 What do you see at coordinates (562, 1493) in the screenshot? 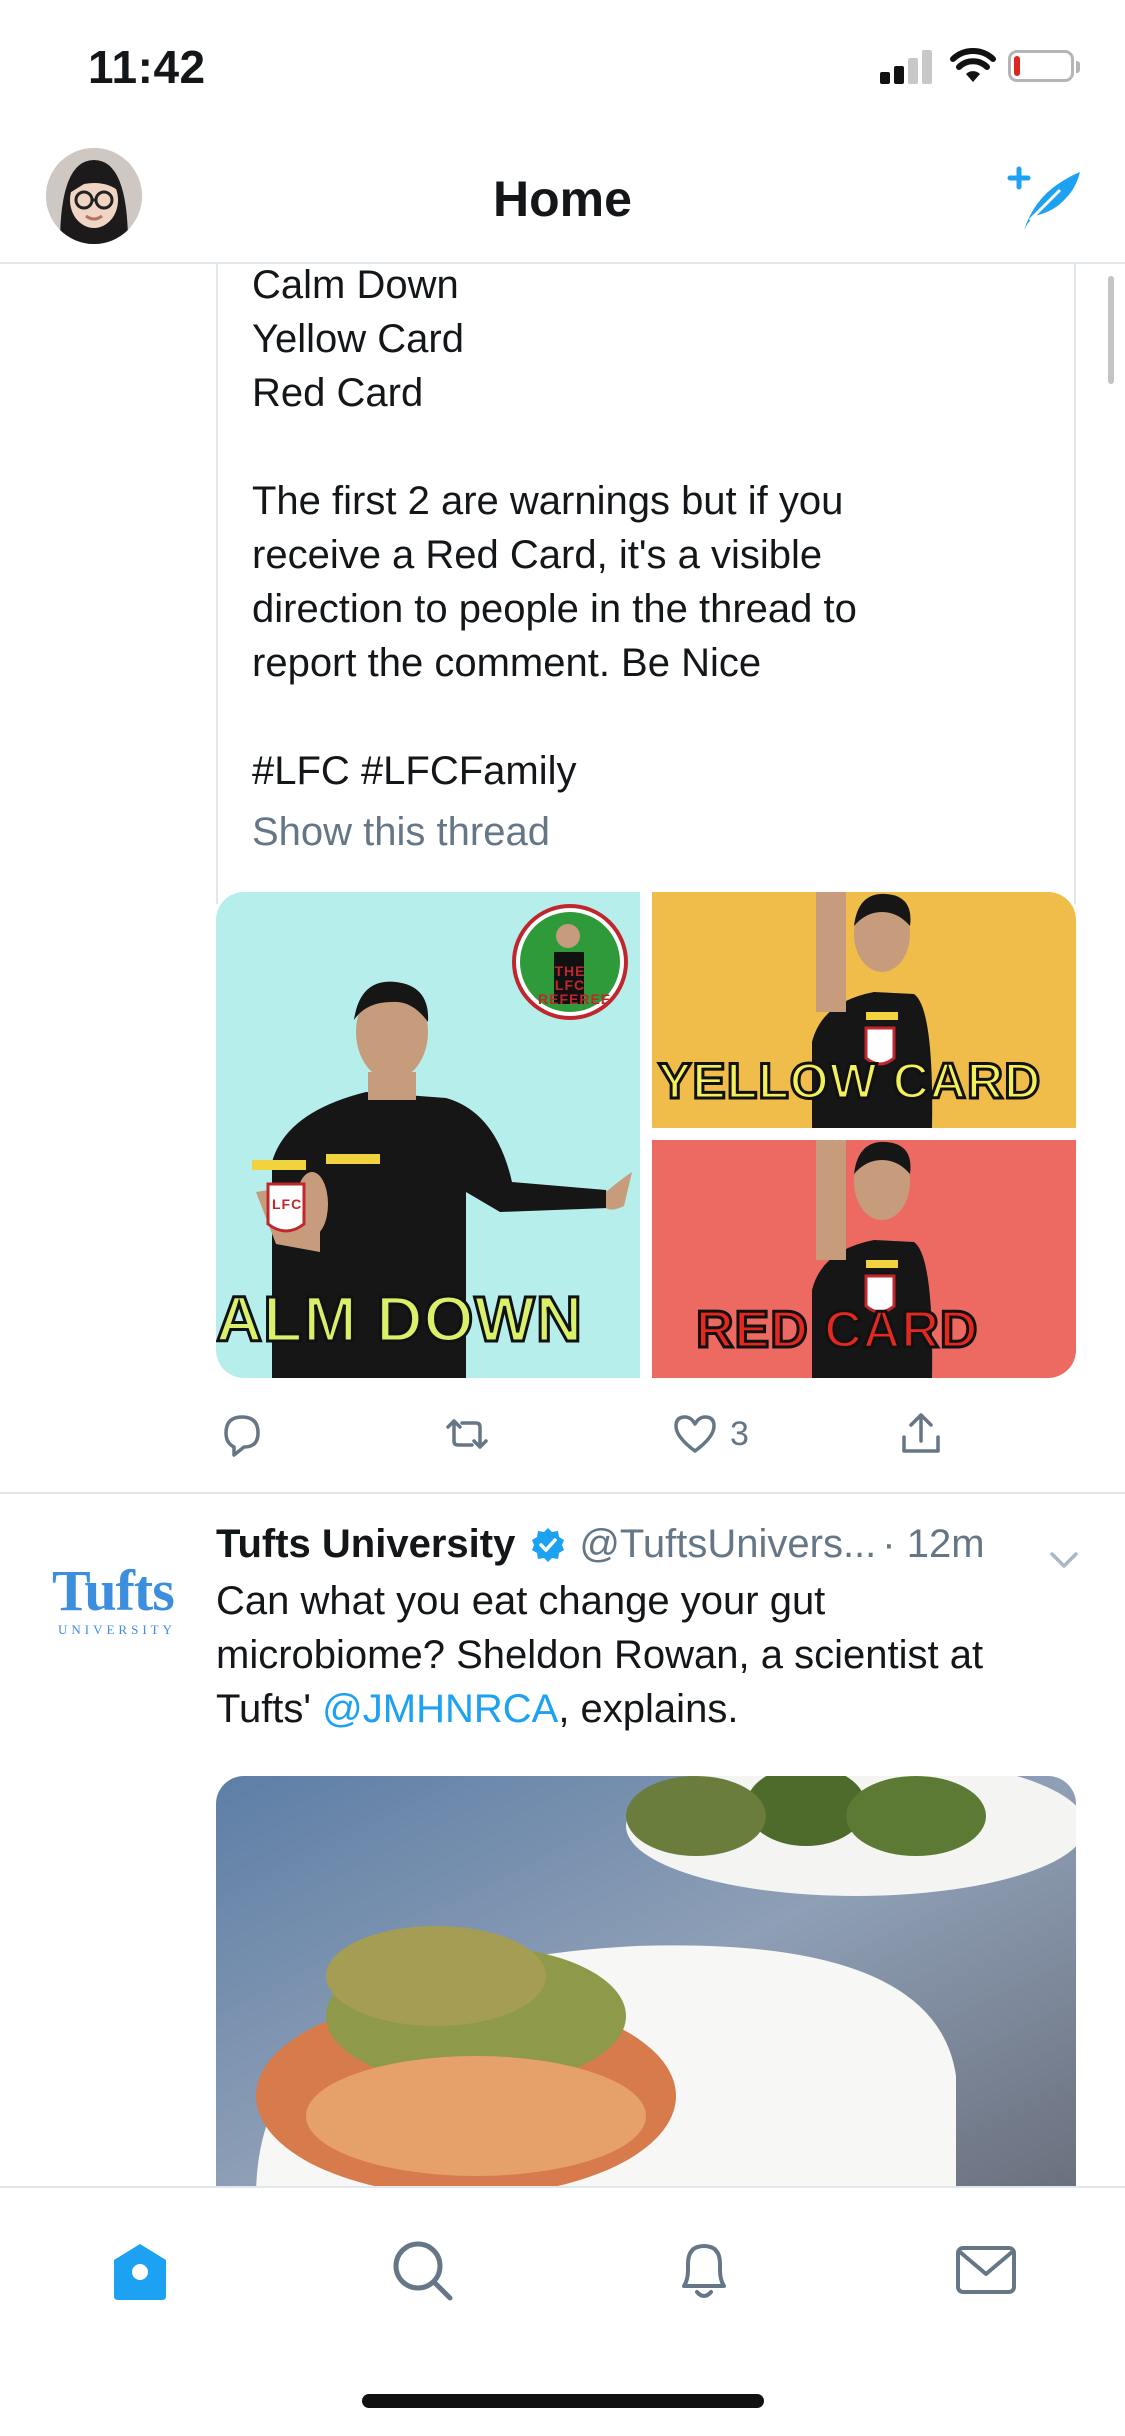
I see `tweet-divider` at bounding box center [562, 1493].